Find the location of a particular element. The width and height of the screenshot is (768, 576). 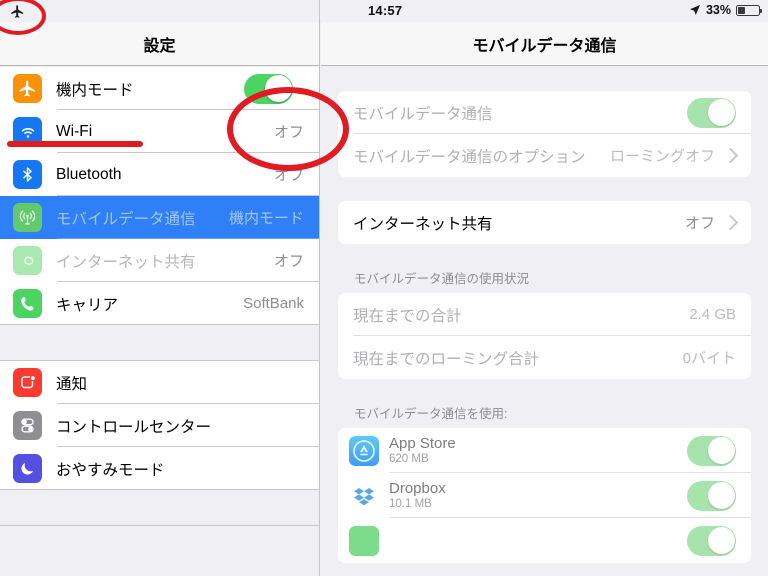

sidebar-item-label: モバイルデータ通信 is located at coordinates (126, 219).